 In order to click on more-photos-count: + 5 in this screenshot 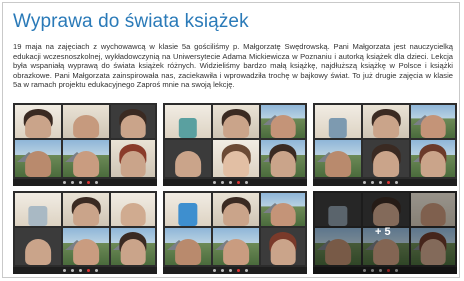, I will do `click(383, 232)`.